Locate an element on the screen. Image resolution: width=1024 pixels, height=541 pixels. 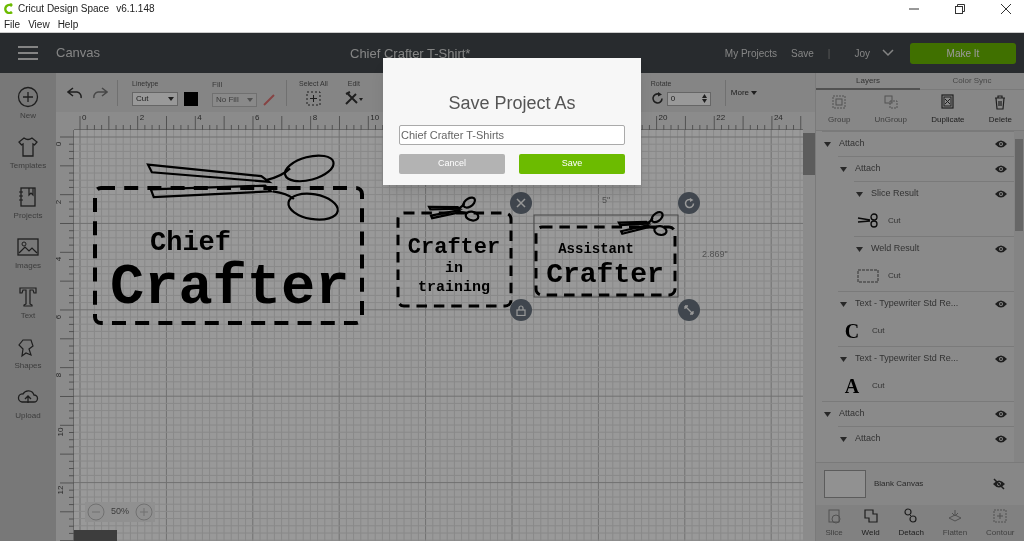
panel-action-button: Duplicate is located at coordinates (948, 110).